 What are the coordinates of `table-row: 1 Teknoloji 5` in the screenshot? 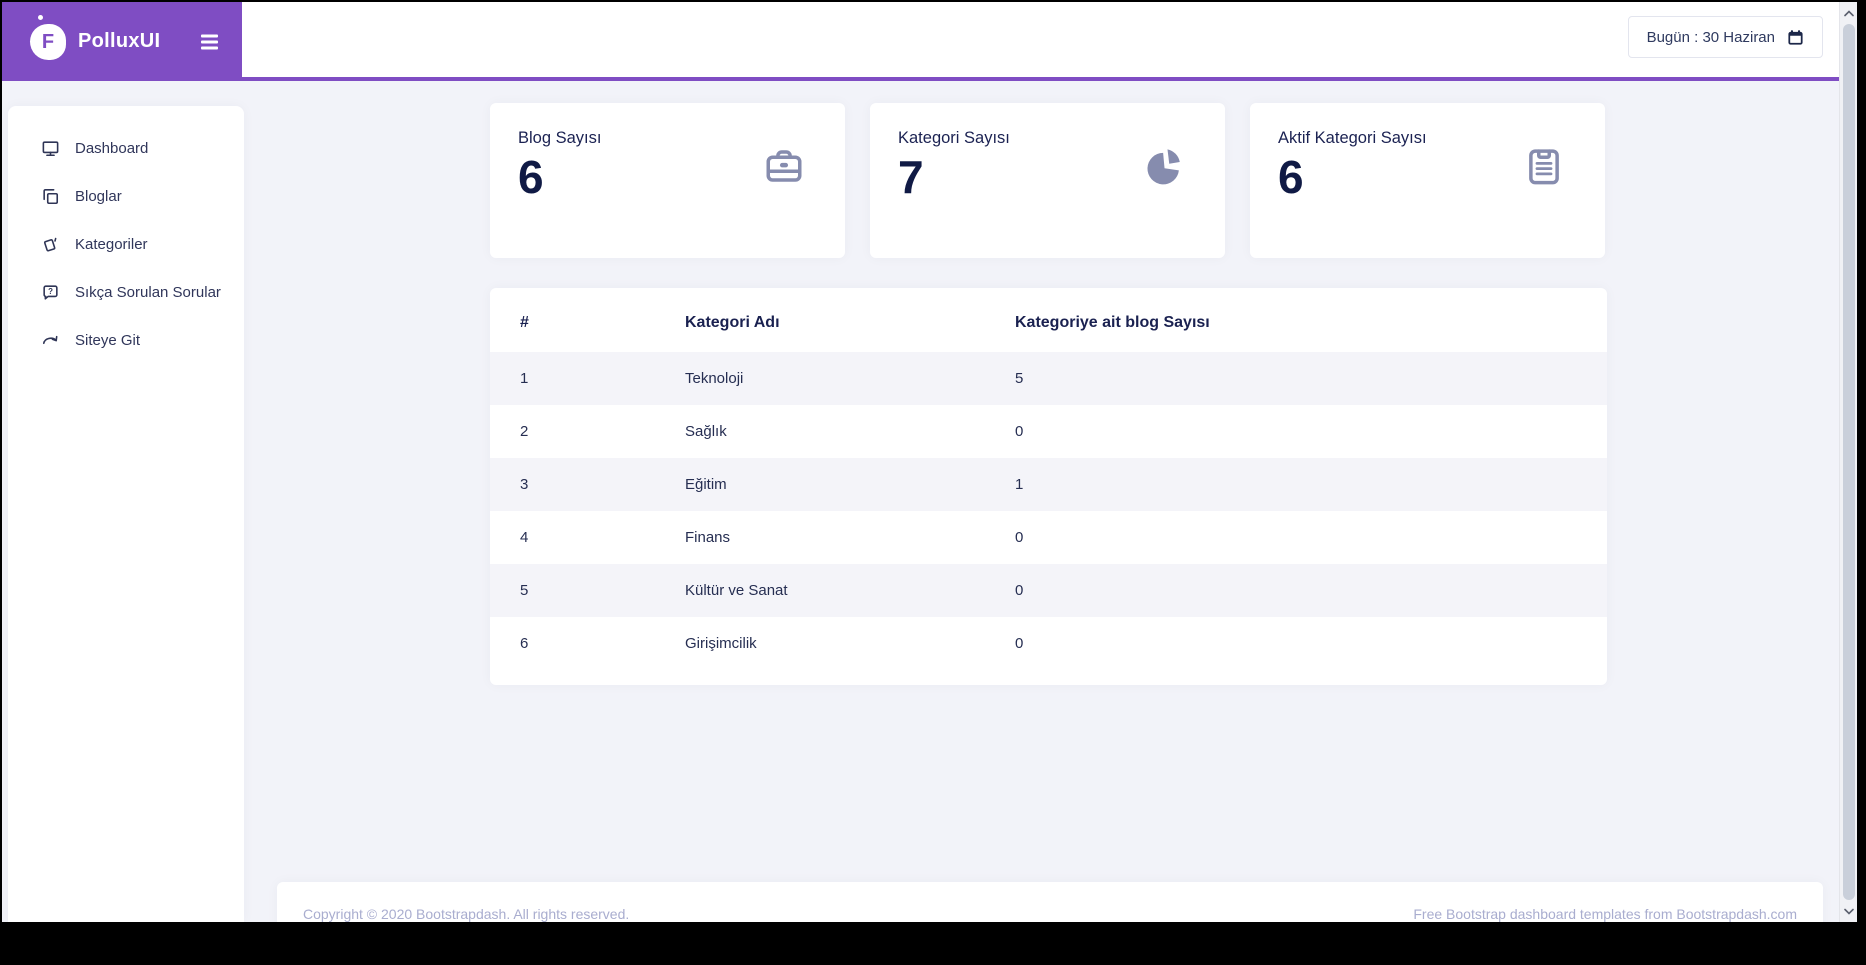 It's located at (1048, 378).